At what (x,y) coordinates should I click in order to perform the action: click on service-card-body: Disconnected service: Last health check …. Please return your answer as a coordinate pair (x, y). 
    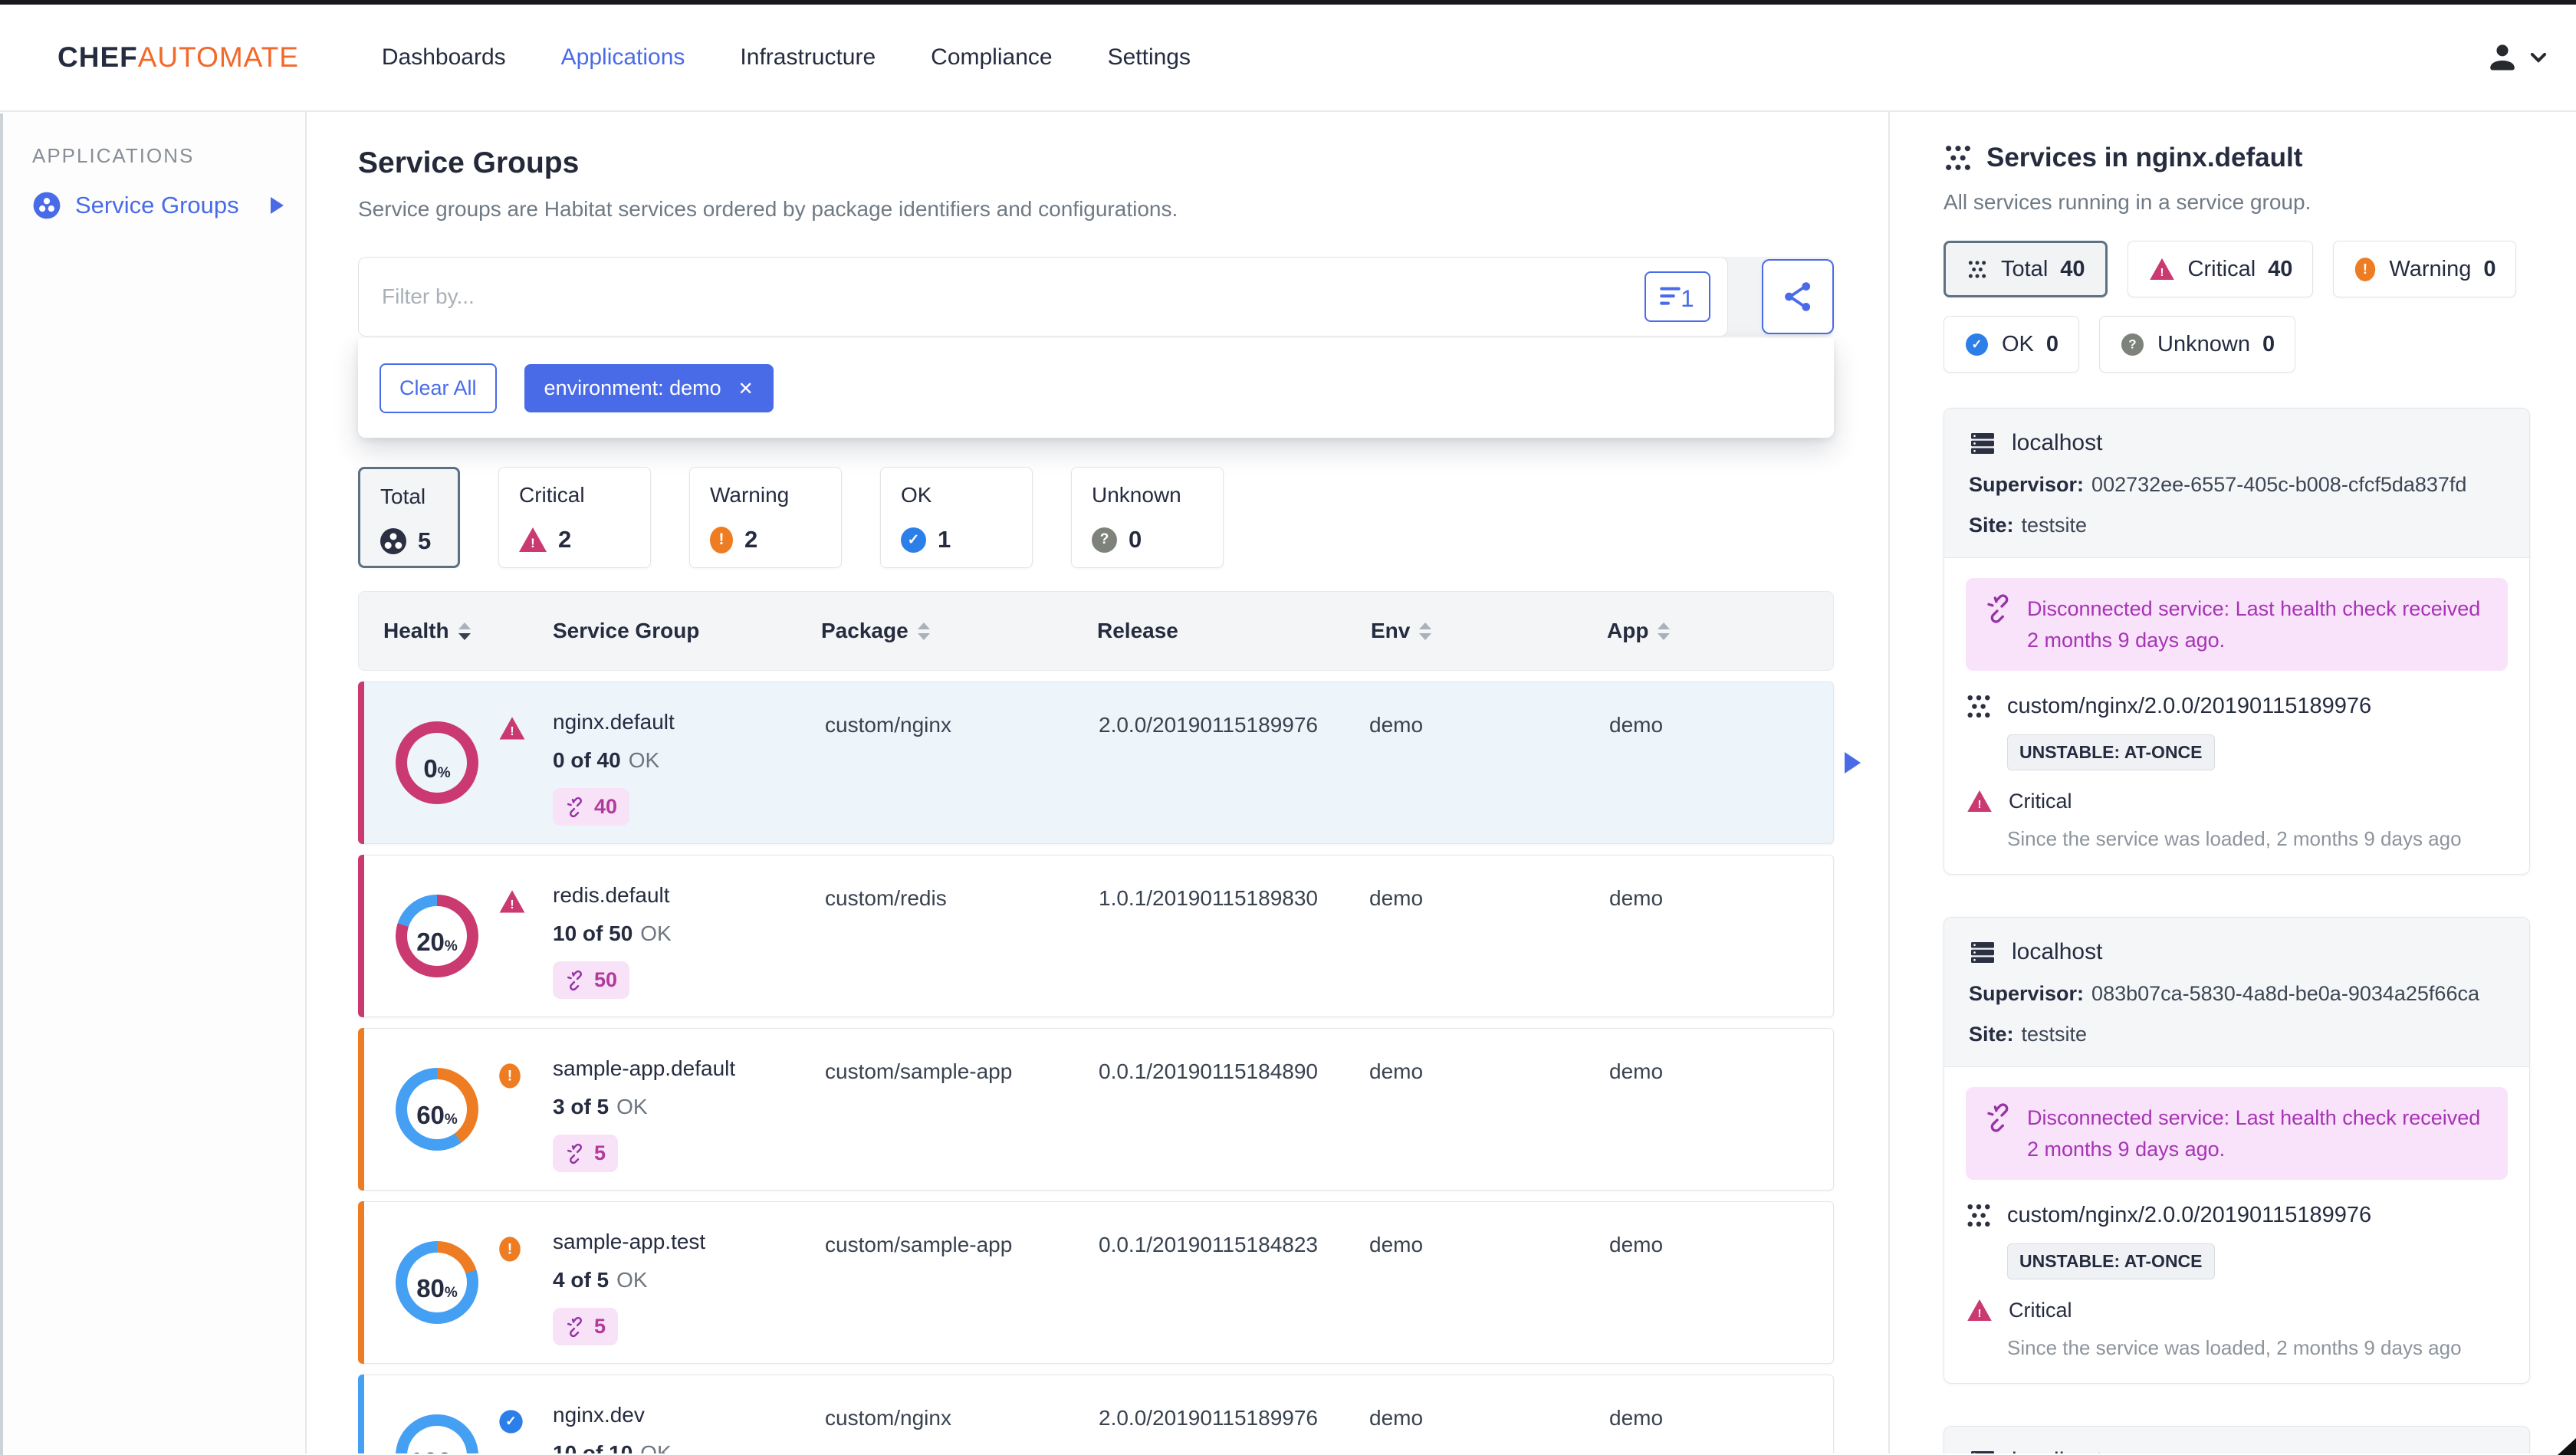
    Looking at the image, I should click on (2237, 1225).